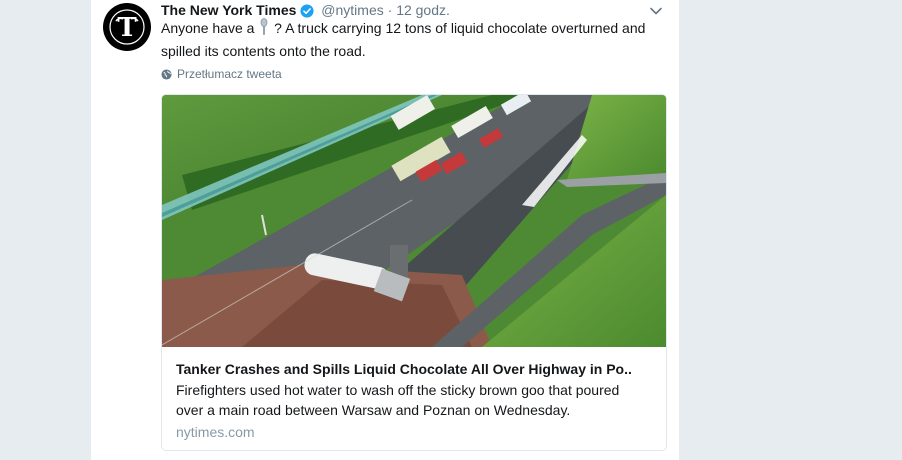 Image resolution: width=902 pixels, height=460 pixels. Describe the element at coordinates (264, 29) in the screenshot. I see `spoon-icon` at that location.